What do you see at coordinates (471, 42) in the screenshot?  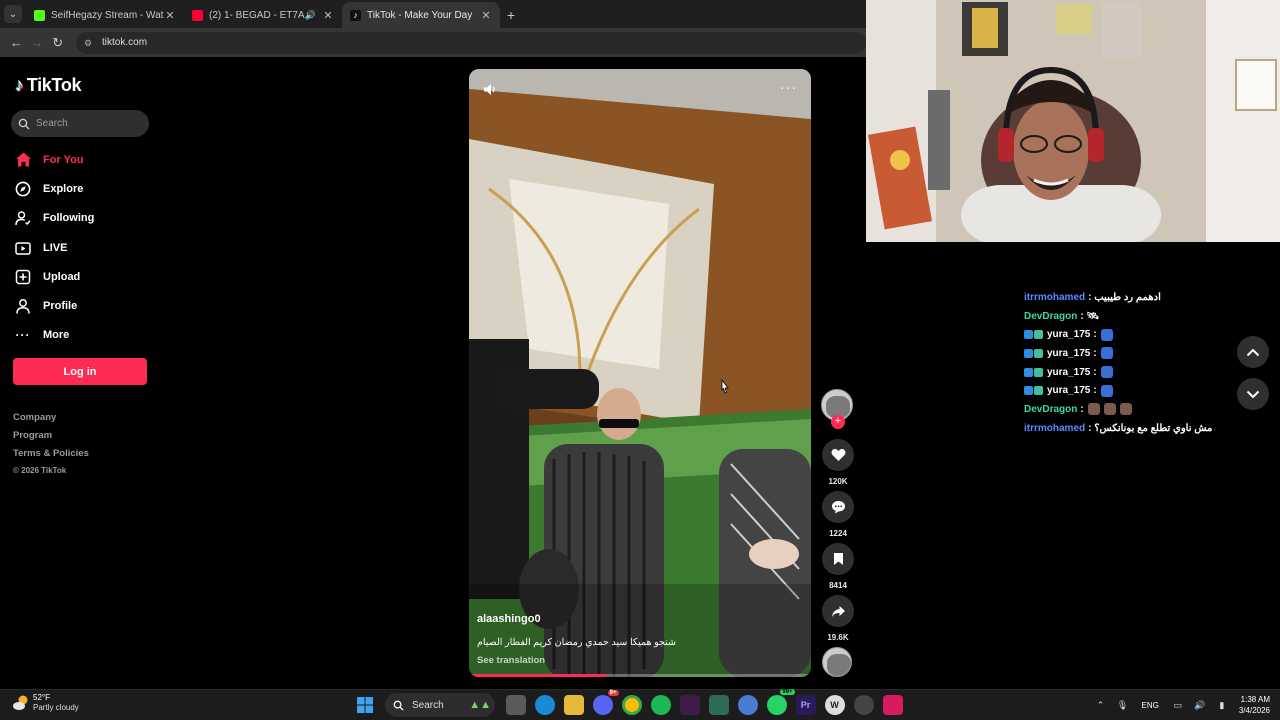 I see `address-bar: ⚙ tiktok.com` at bounding box center [471, 42].